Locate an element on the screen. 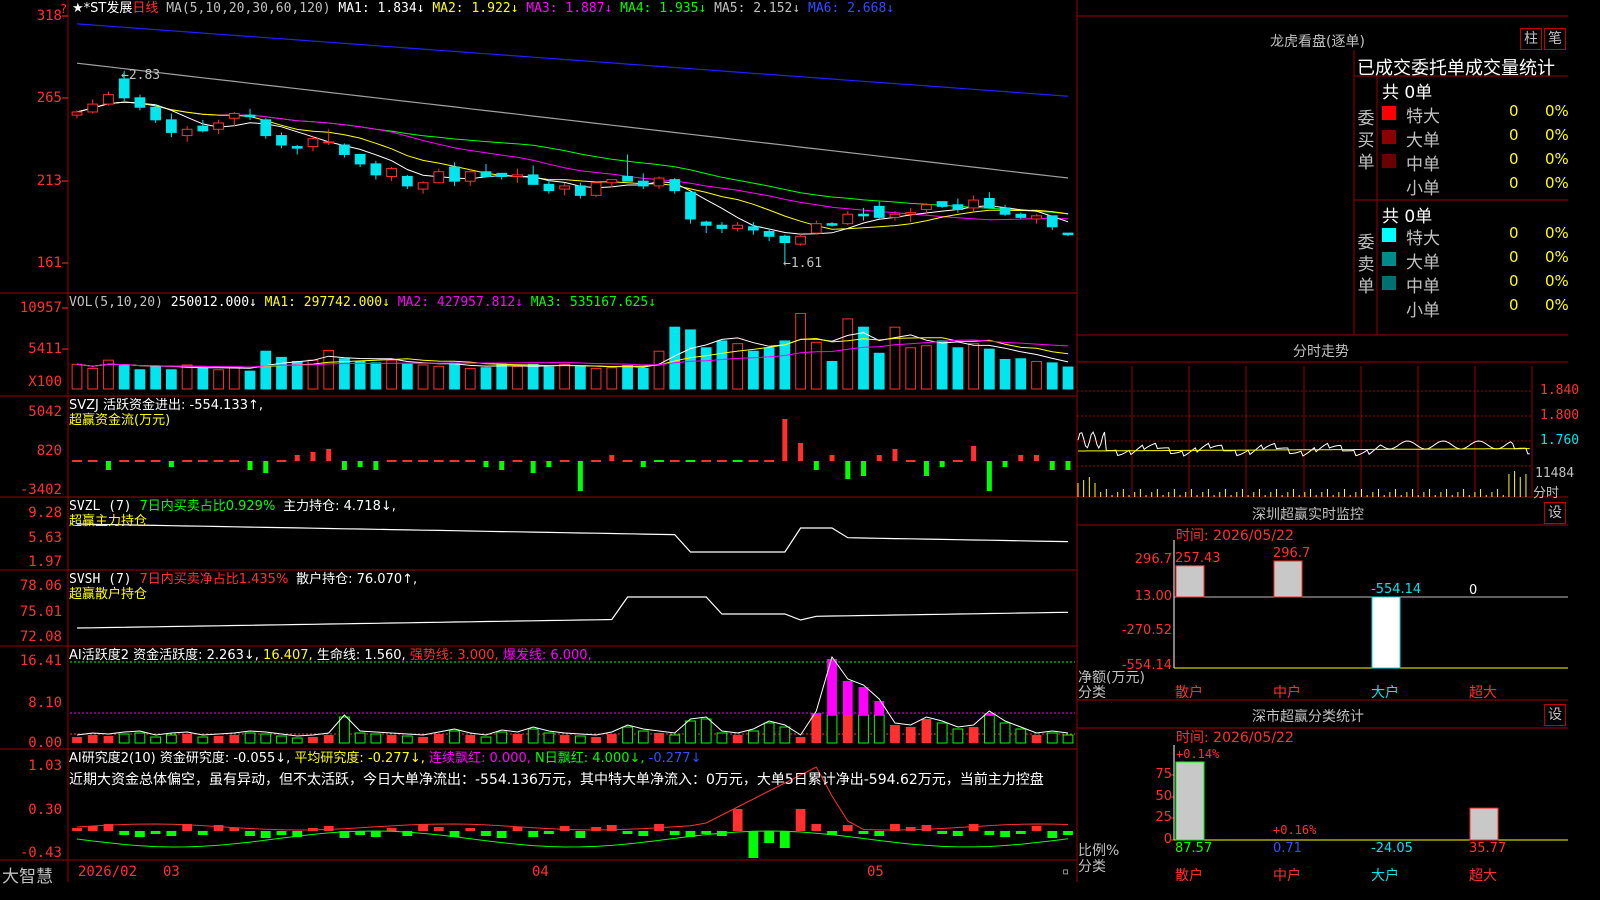  activity-bar-up is located at coordinates (564, 739).